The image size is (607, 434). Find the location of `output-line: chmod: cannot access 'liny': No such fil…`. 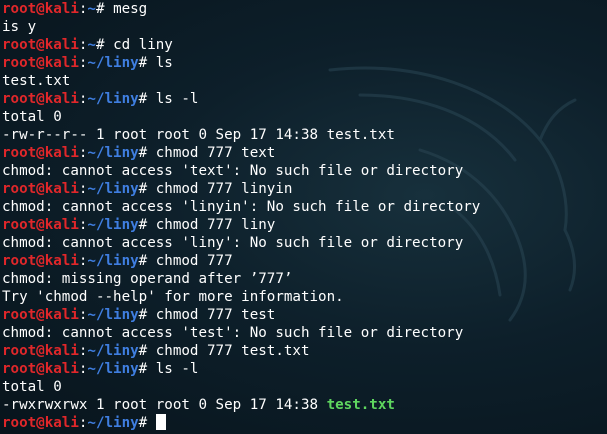

output-line: chmod: cannot access 'liny': No such fil… is located at coordinates (302, 243).